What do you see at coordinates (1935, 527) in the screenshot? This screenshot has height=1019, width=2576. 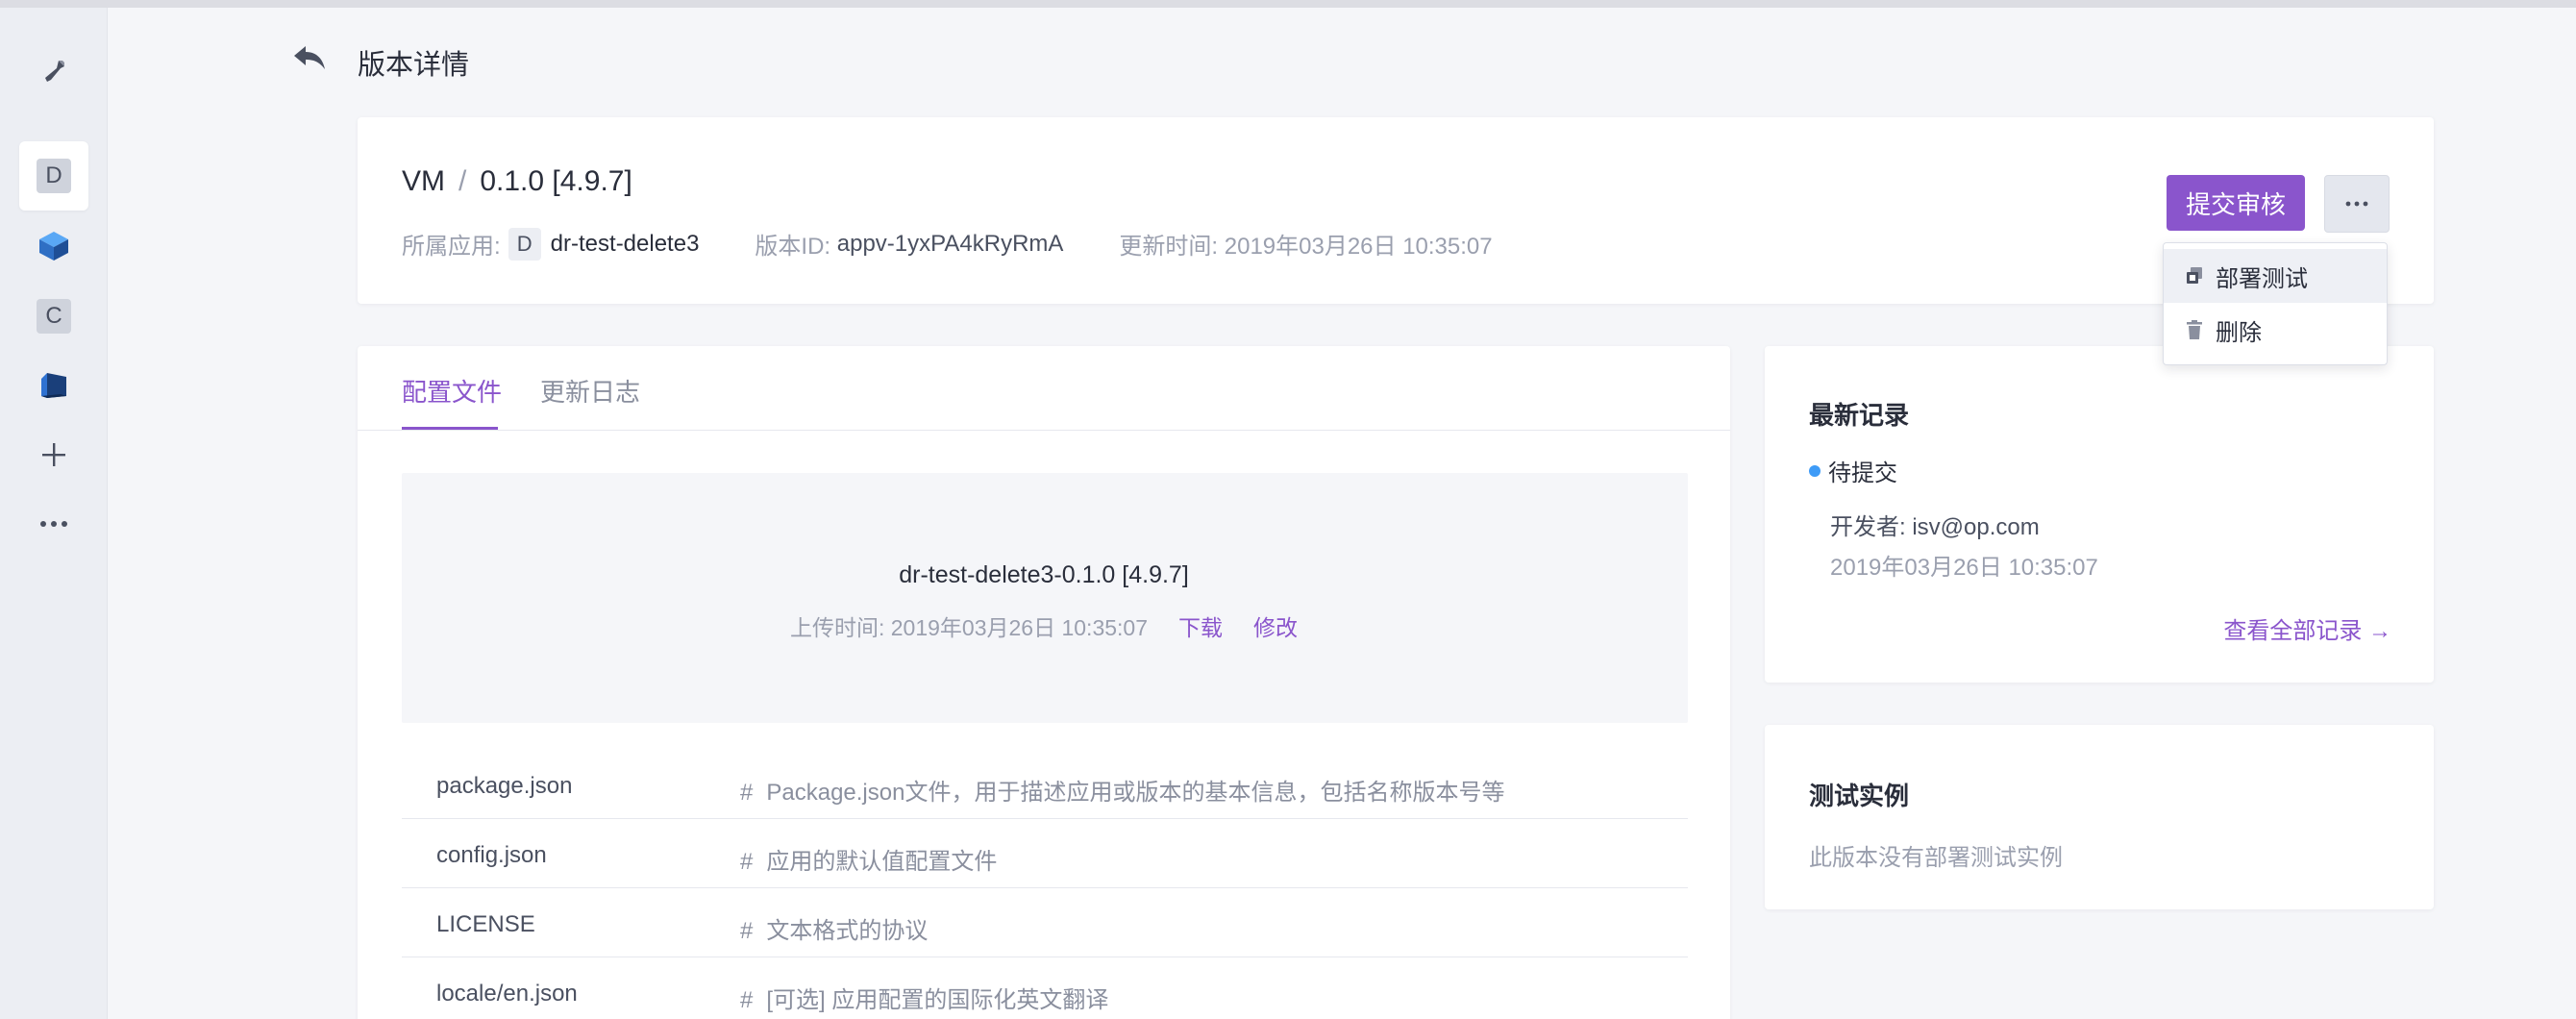 I see `record-developer: 开发者: isv@op.com` at bounding box center [1935, 527].